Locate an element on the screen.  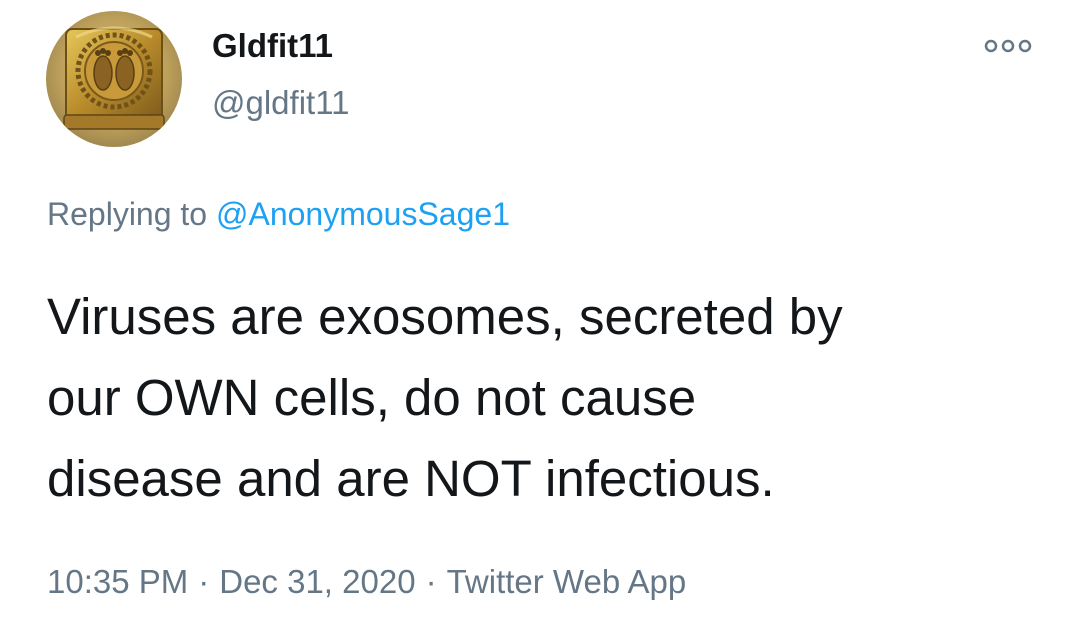
tweet-meta: 10:35 PM · Dec 31, 2020 · Twitter Web App is located at coordinates (366, 582).